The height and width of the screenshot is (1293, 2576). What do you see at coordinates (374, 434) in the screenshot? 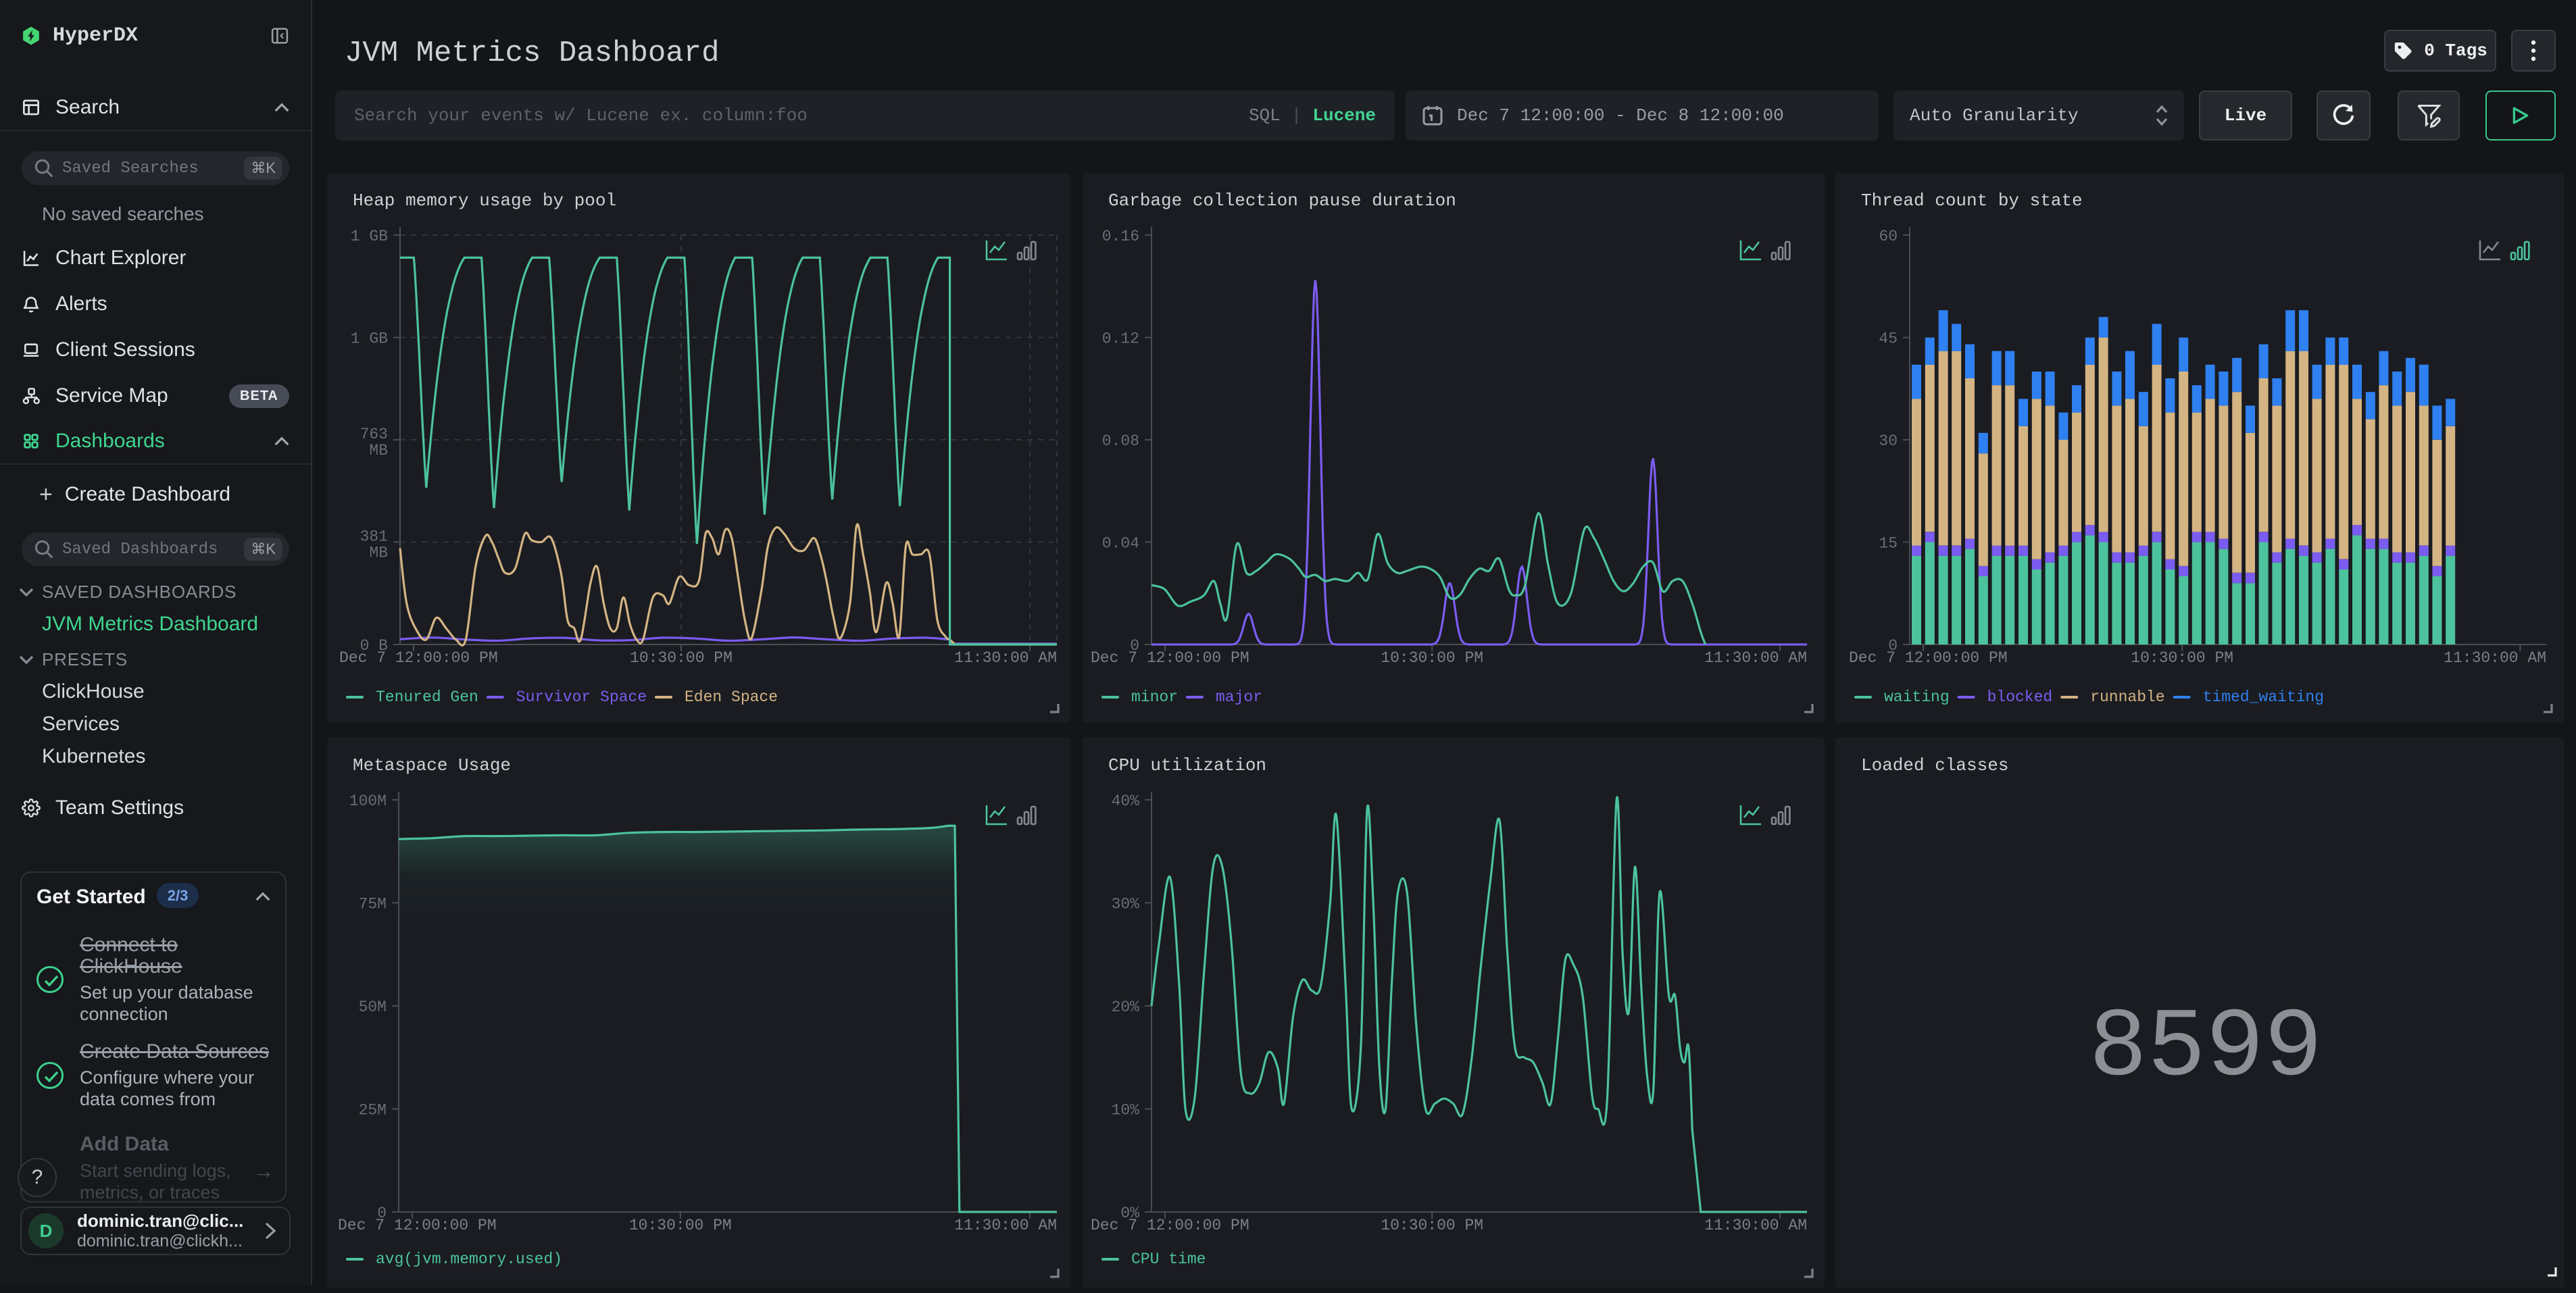
I see `svg-text: 763` at bounding box center [374, 434].